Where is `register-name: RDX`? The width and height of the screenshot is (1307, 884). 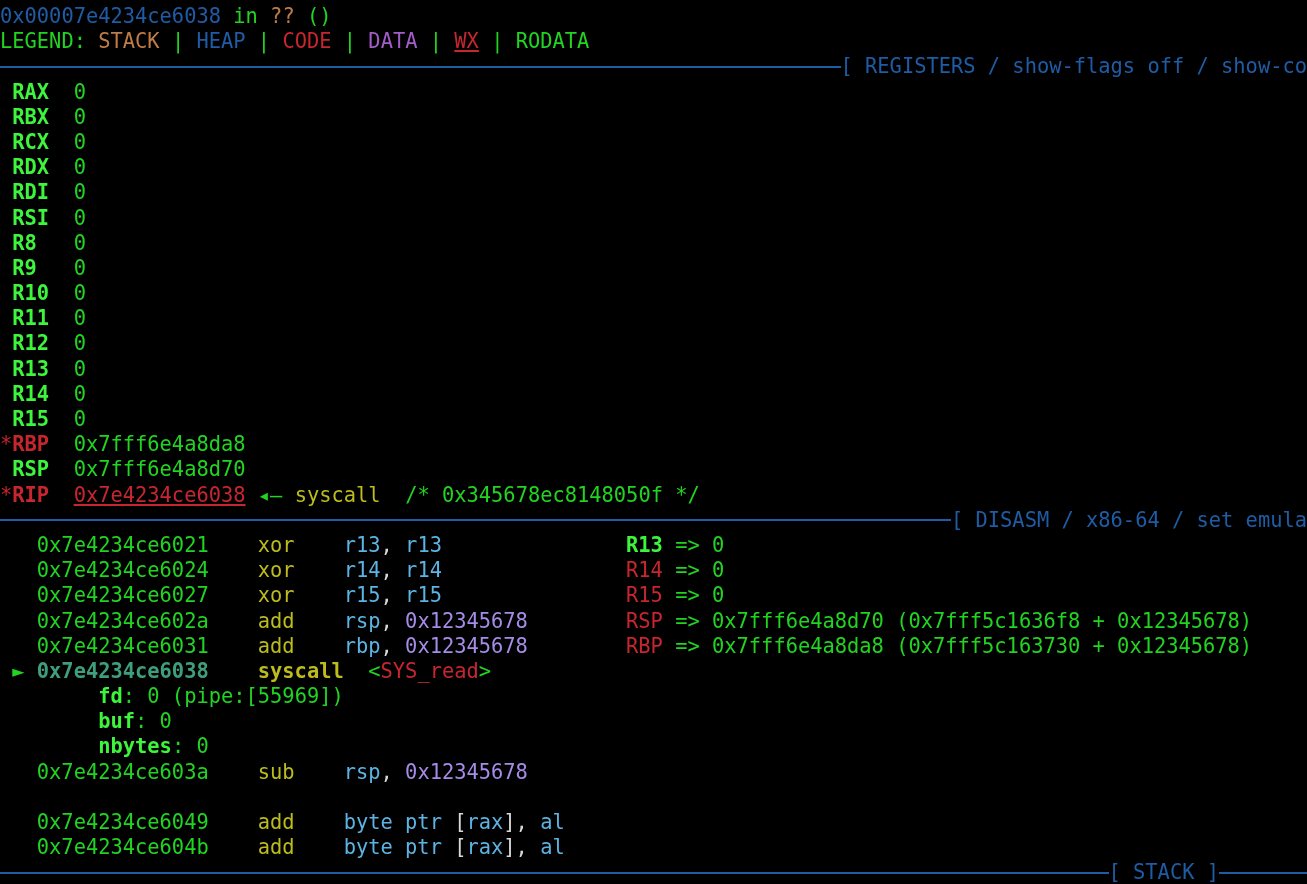 register-name: RDX is located at coordinates (31, 167).